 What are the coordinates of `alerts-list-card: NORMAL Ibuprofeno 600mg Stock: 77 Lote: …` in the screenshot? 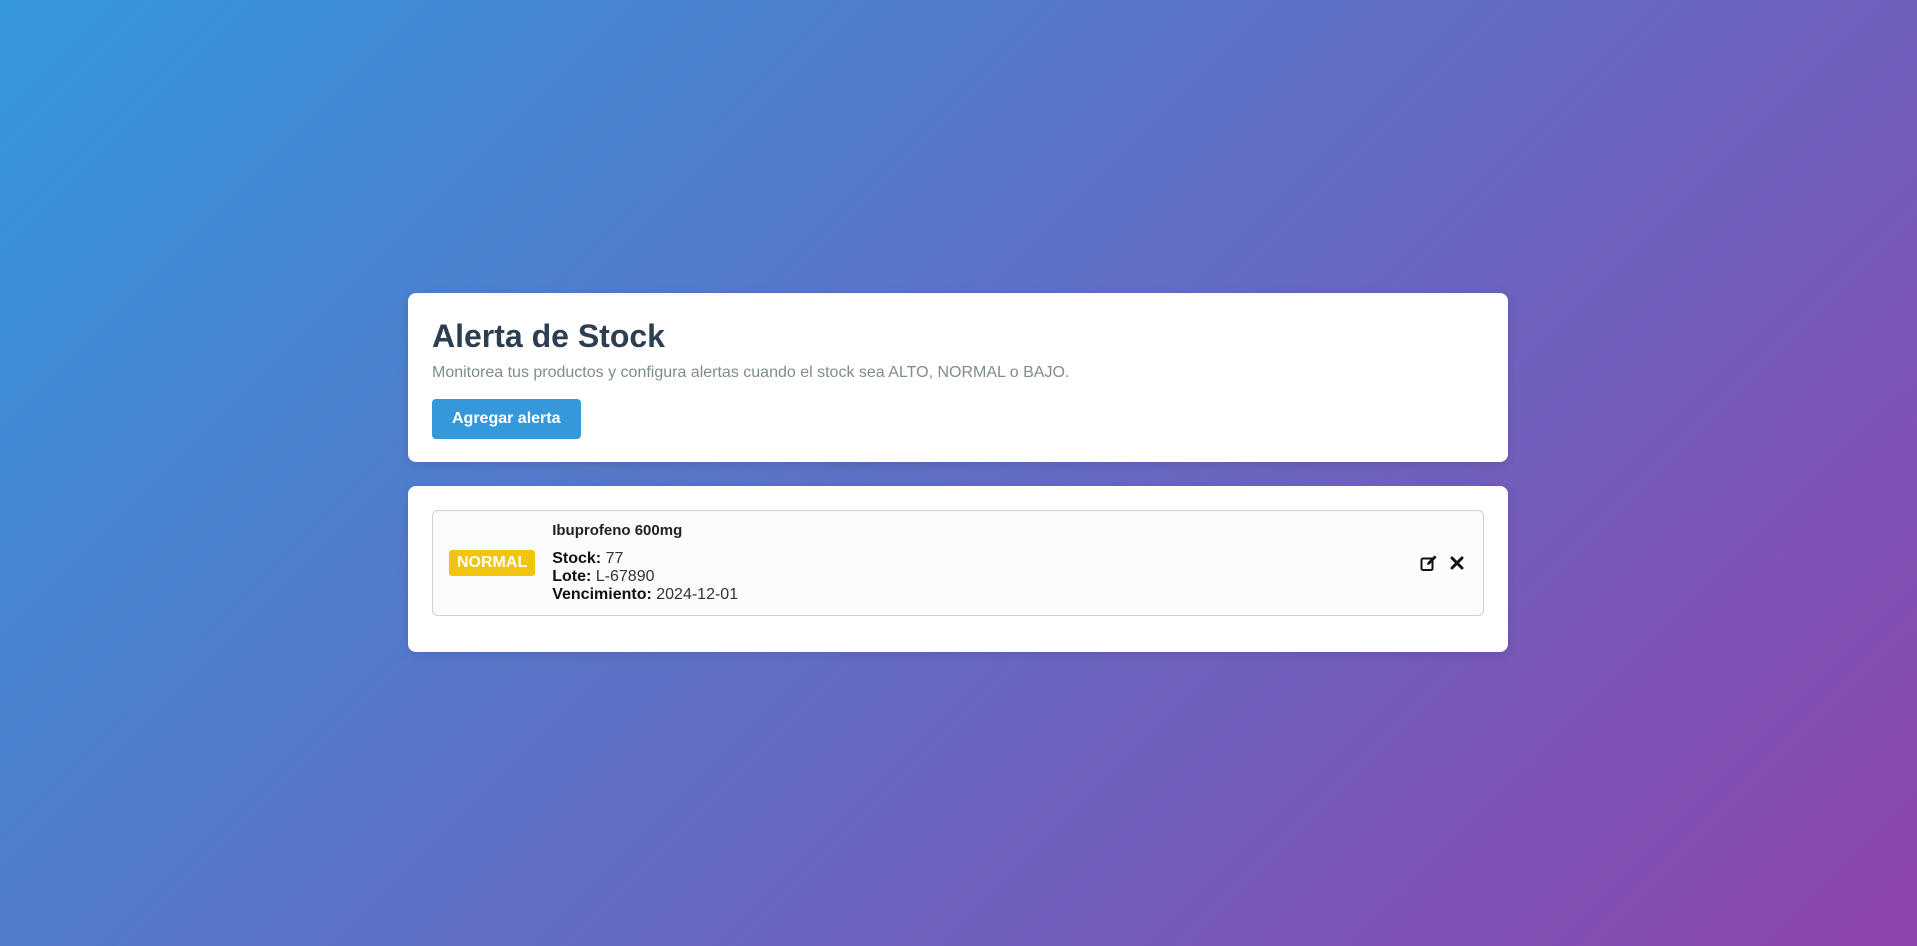 It's located at (958, 569).